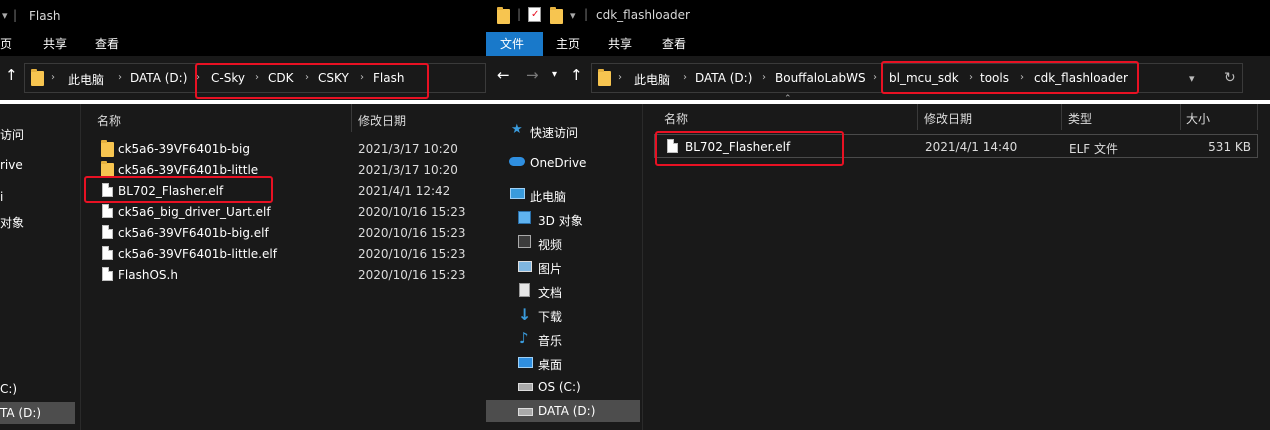 This screenshot has height=430, width=1270. What do you see at coordinates (556, 15) in the screenshot?
I see `new-folder-icon` at bounding box center [556, 15].